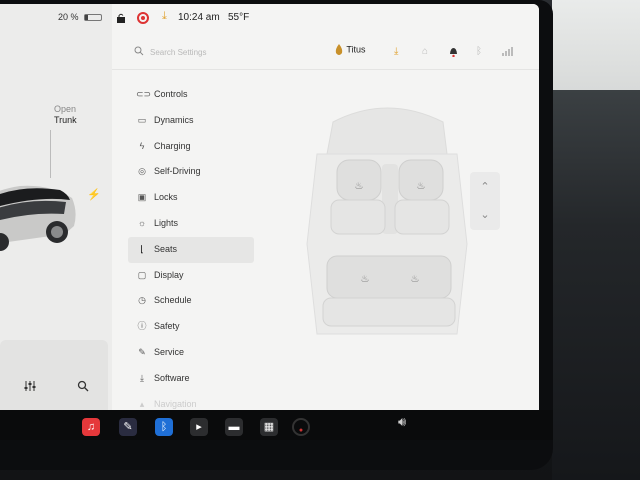 The height and width of the screenshot is (480, 640). I want to click on bluetooth-icon: ᛒ, so click(479, 51).